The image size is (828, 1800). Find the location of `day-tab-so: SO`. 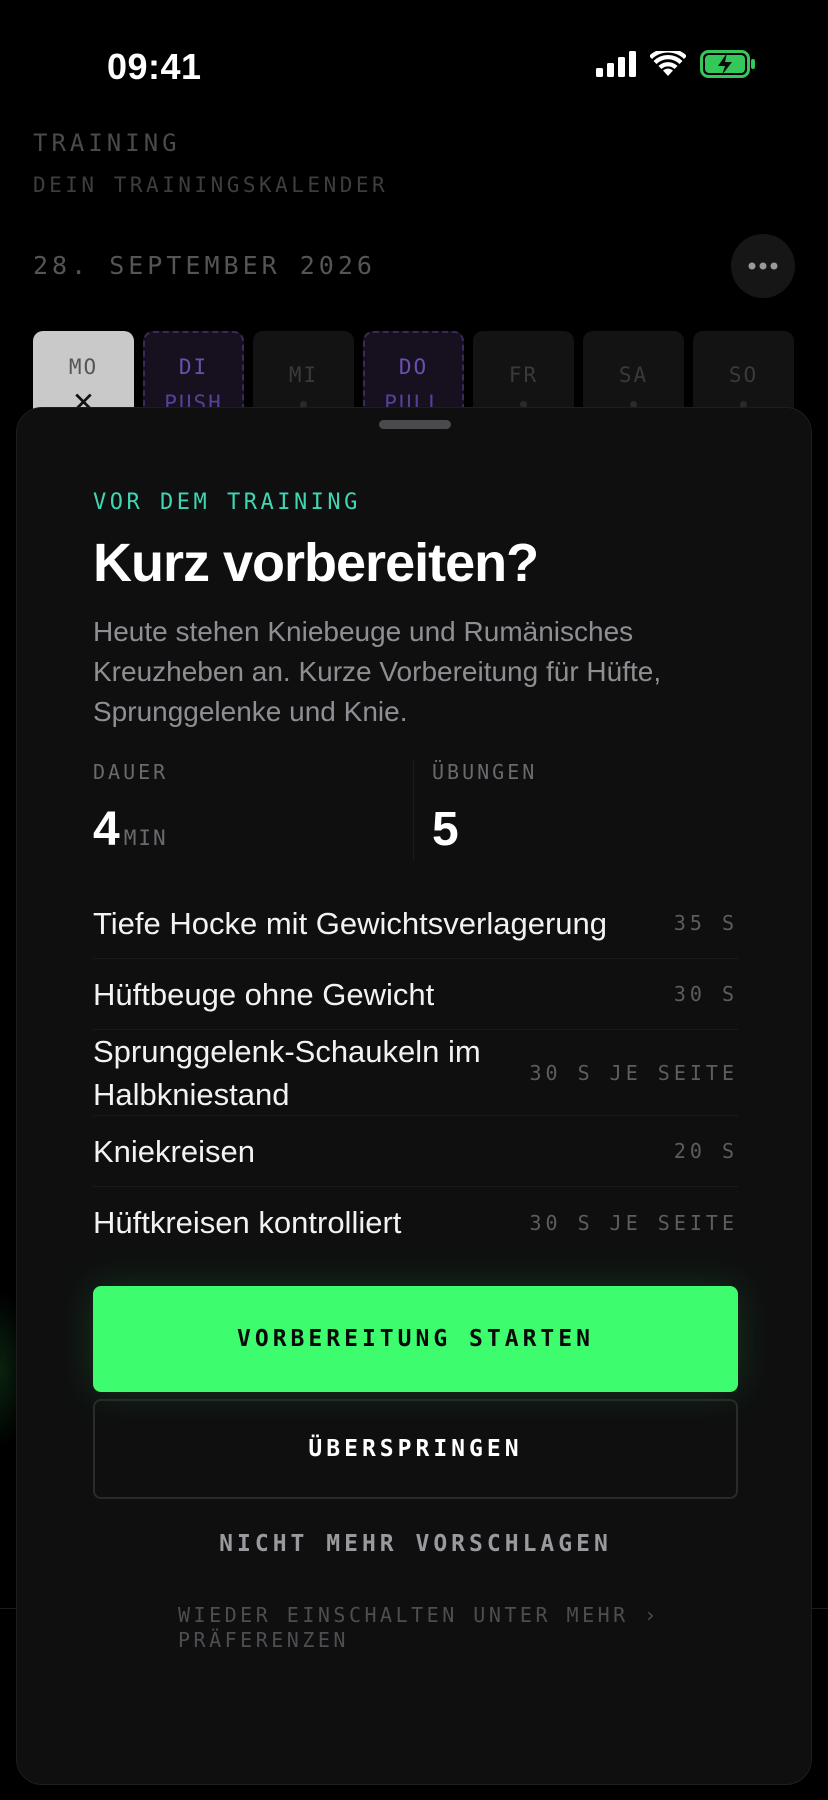

day-tab-so: SO is located at coordinates (743, 371).